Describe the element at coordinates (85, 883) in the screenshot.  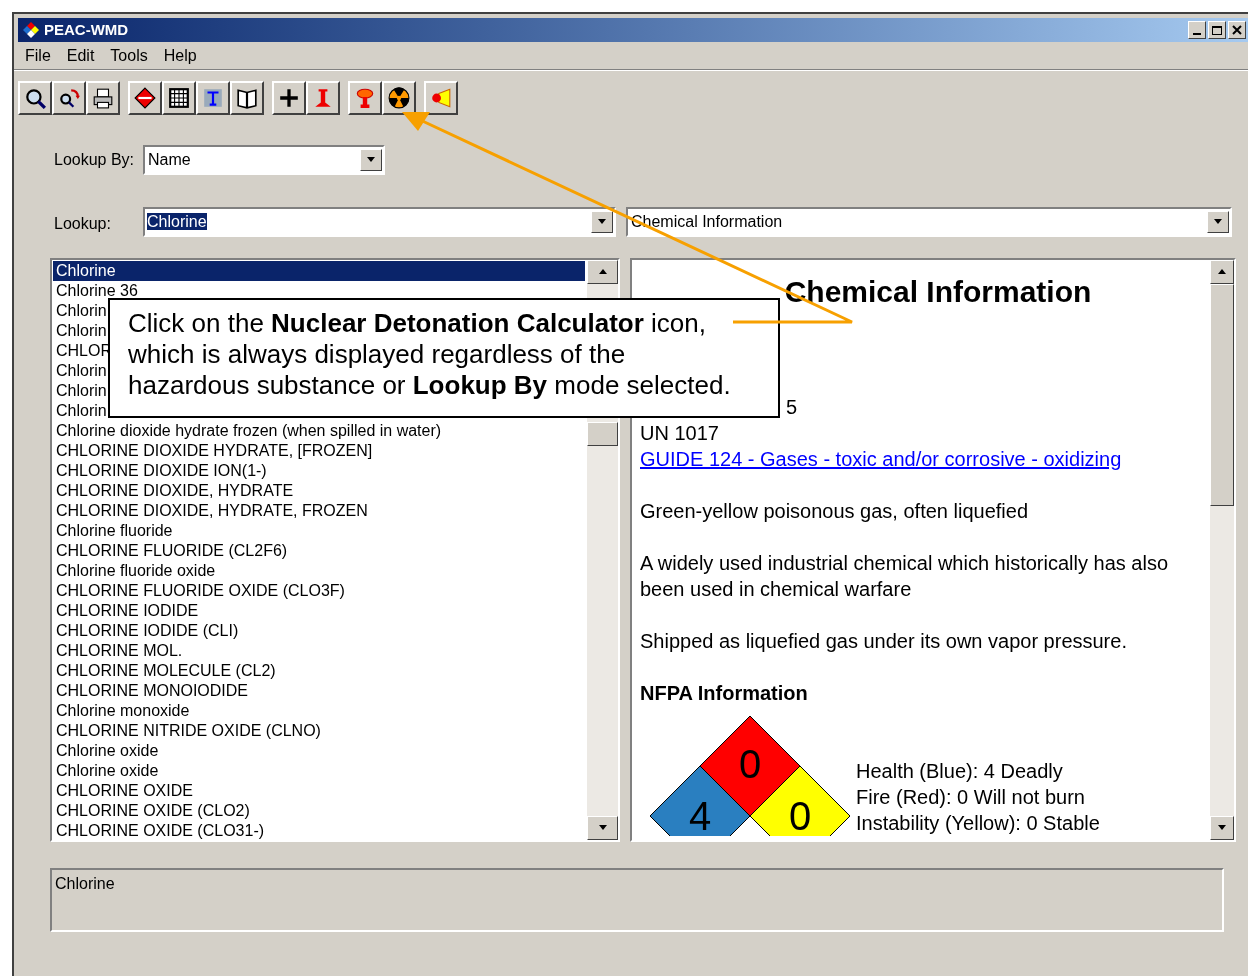
I see `status-text: Chlorine` at that location.